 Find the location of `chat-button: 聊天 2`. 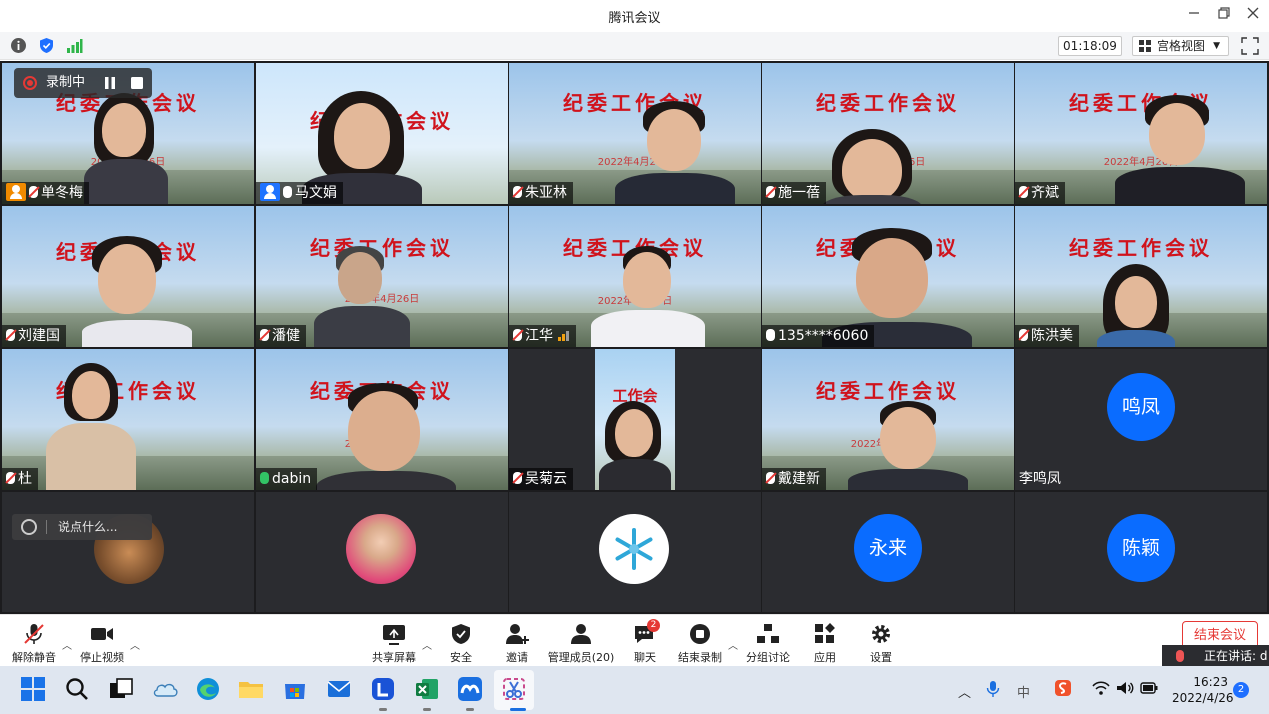

chat-button: 聊天 2 is located at coordinates (645, 642).